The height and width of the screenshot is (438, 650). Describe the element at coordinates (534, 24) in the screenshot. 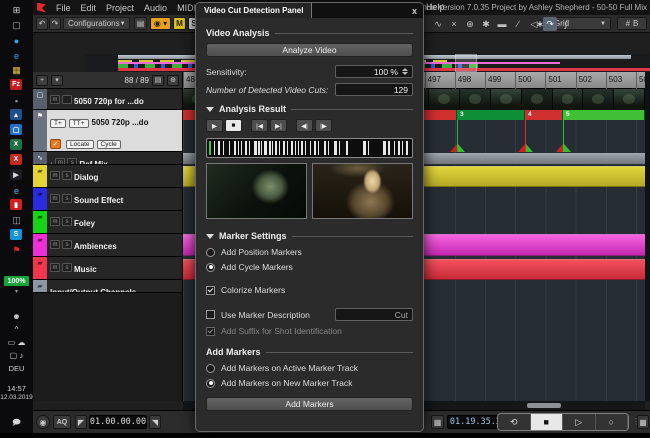

I see `play-tool-icon: ◁` at that location.